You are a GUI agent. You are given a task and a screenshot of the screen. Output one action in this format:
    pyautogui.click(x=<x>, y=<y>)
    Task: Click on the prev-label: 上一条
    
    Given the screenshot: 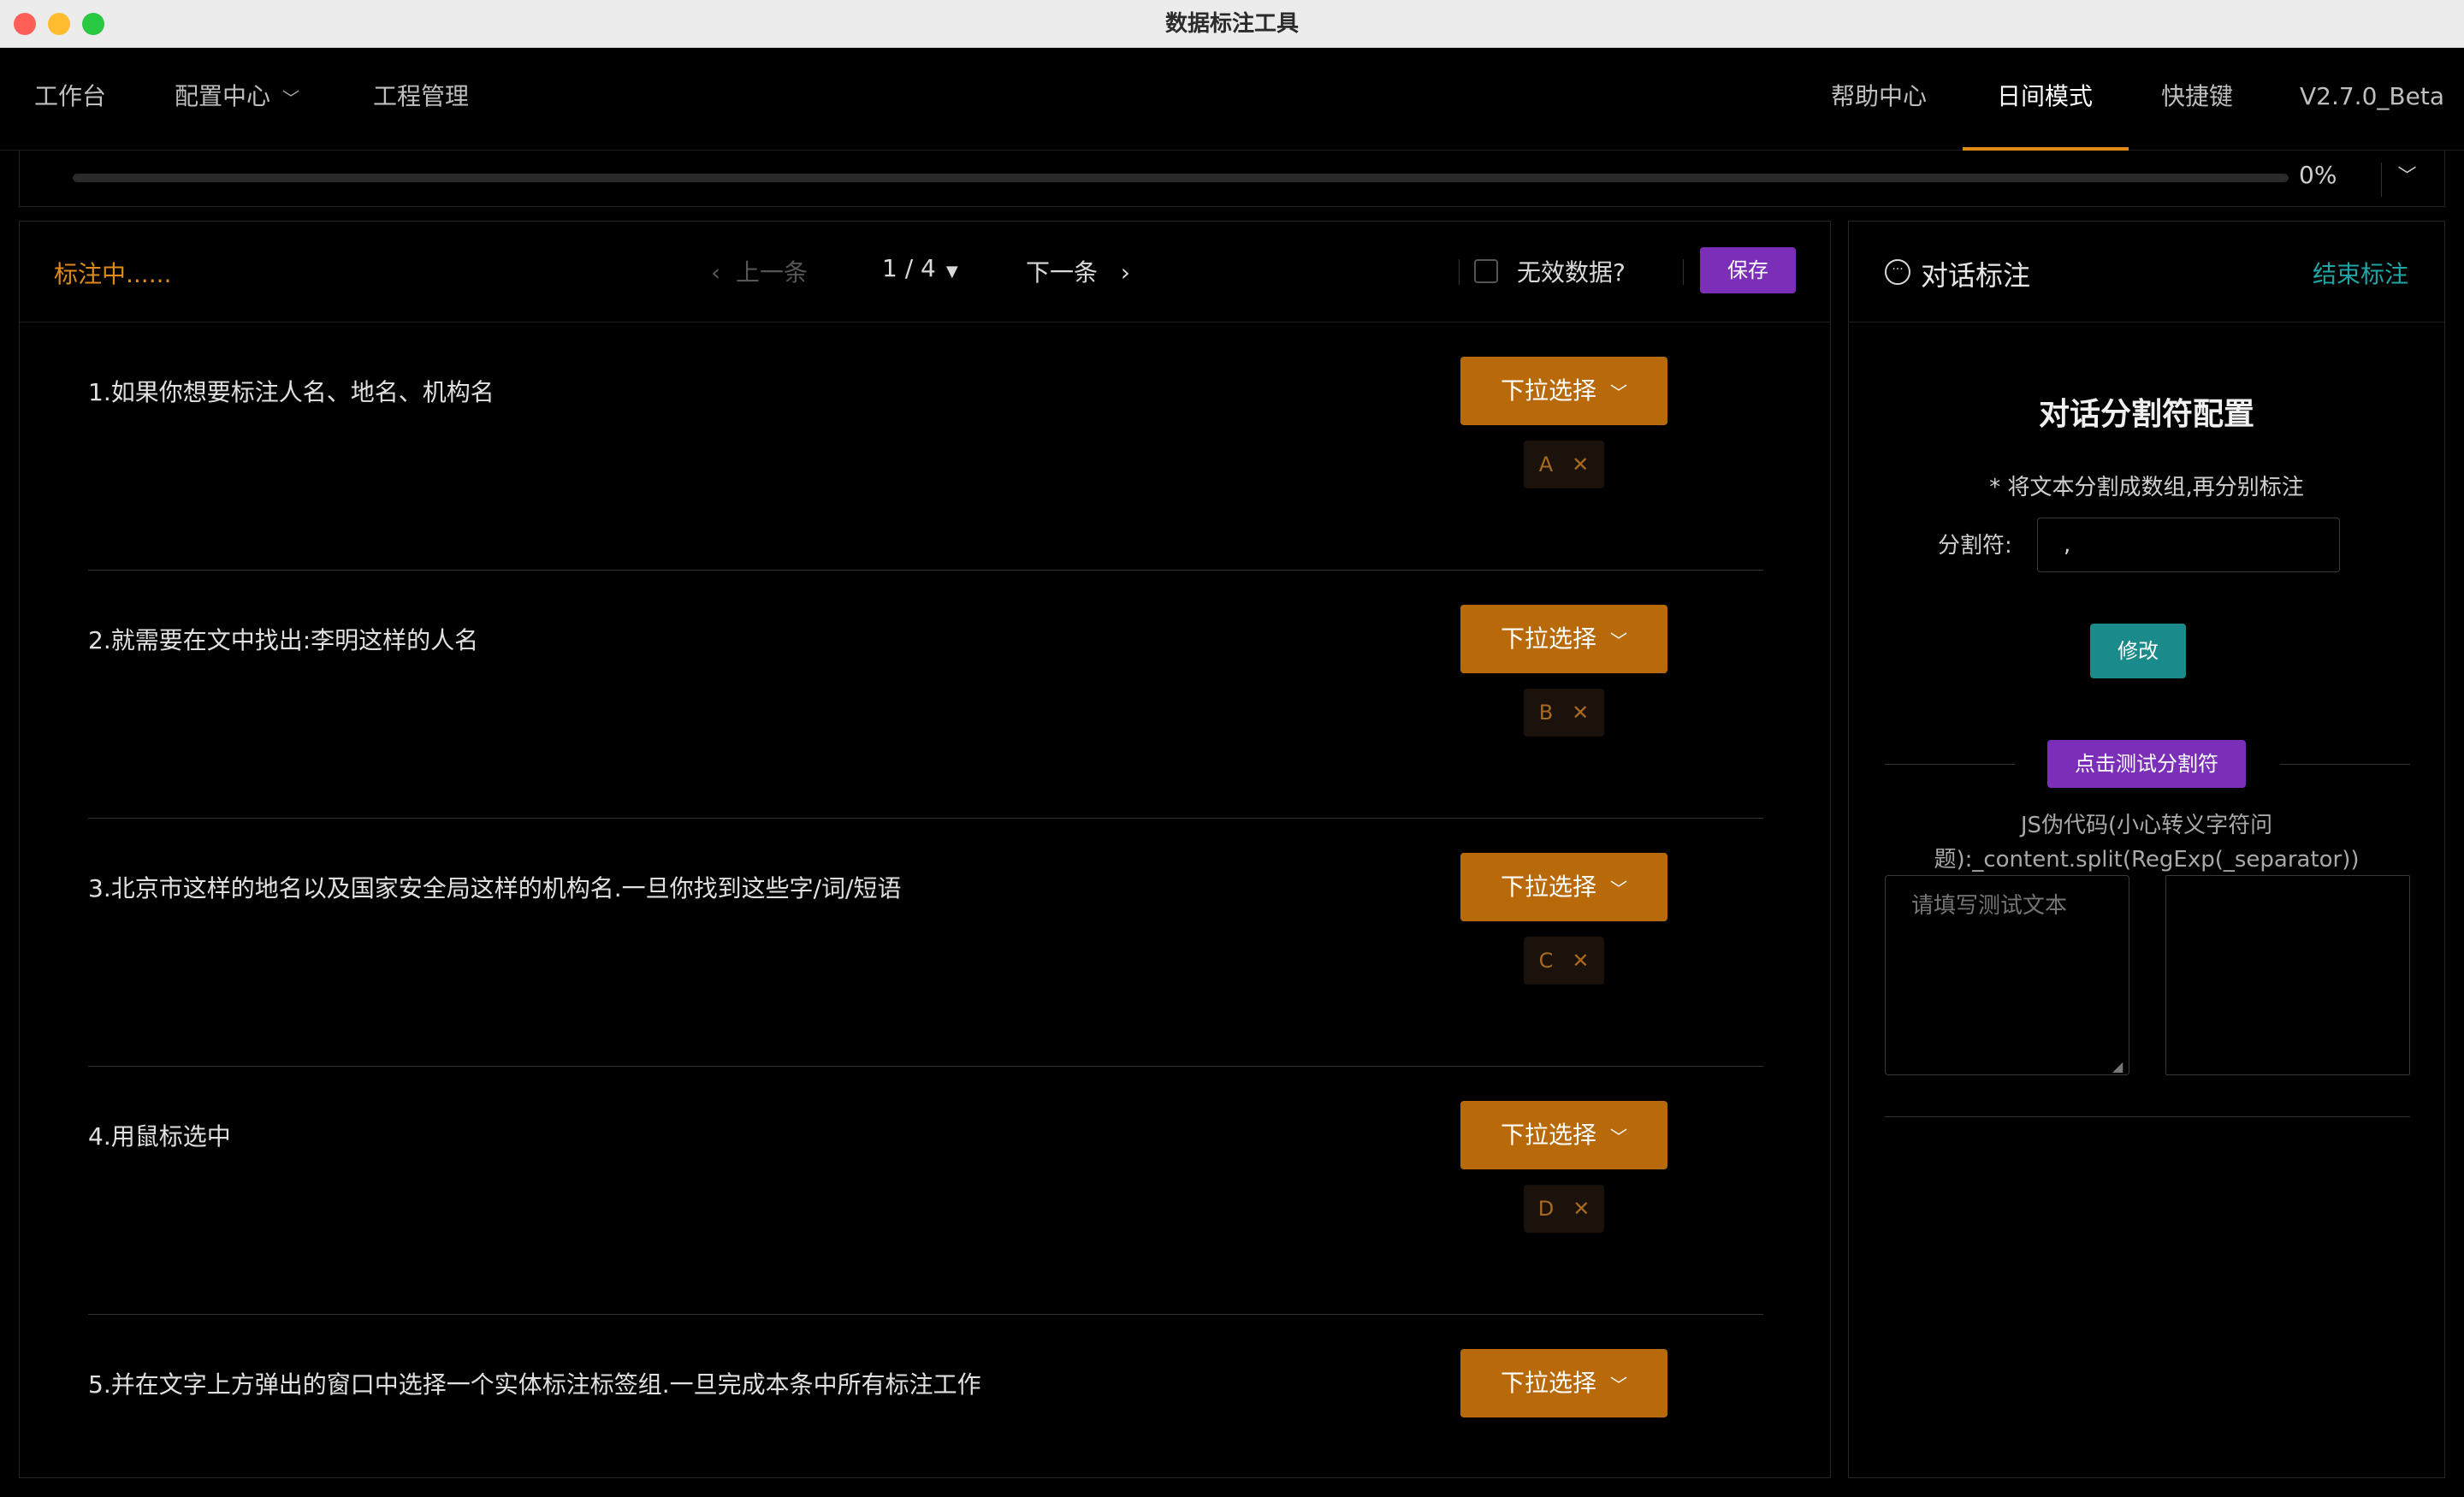 What is the action you would take?
    pyautogui.click(x=772, y=272)
    